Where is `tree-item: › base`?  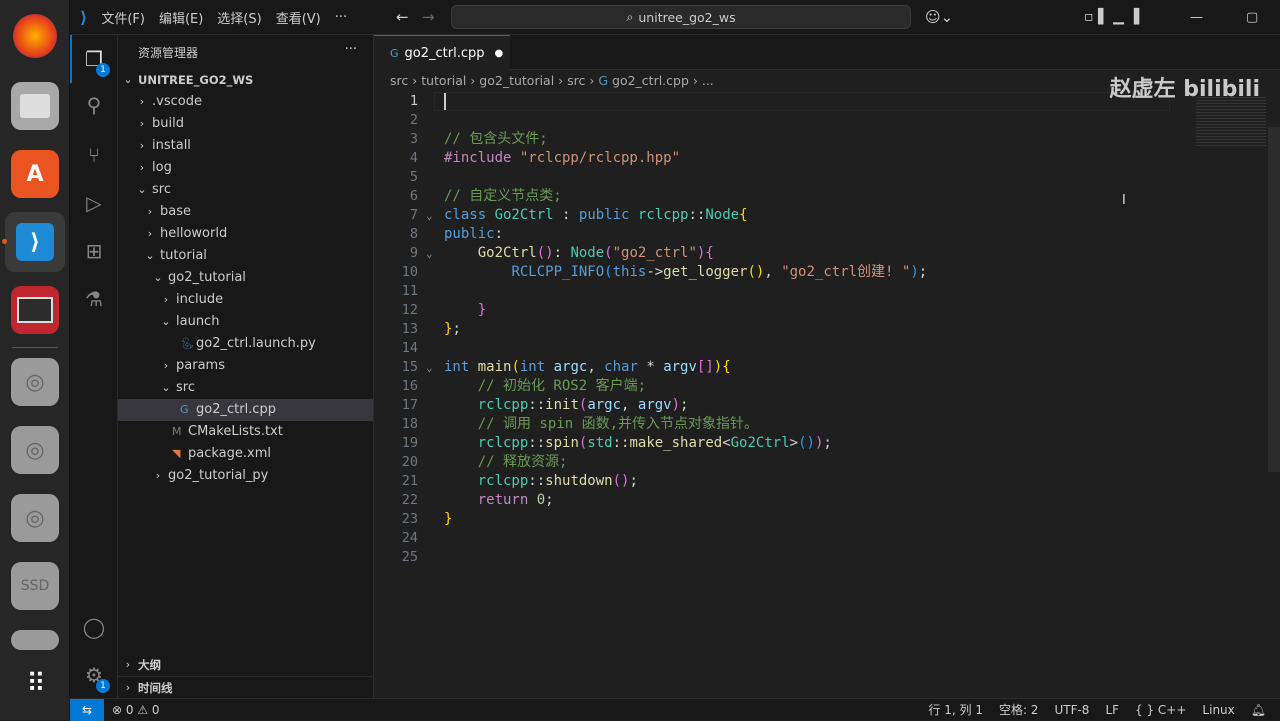
tree-item: › base is located at coordinates (245, 212).